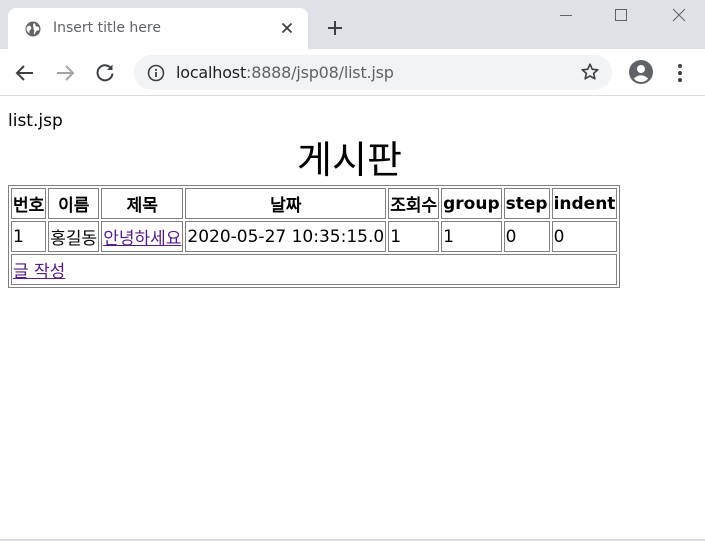 The width and height of the screenshot is (705, 541). I want to click on browser-tab: Insert title here, so click(158, 28).